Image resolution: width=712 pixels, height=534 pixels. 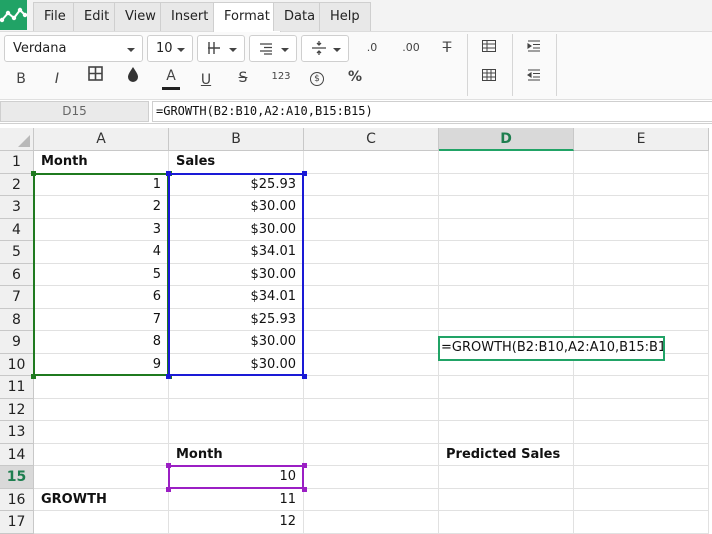 What do you see at coordinates (371, 184) in the screenshot?
I see `cell-c2` at bounding box center [371, 184].